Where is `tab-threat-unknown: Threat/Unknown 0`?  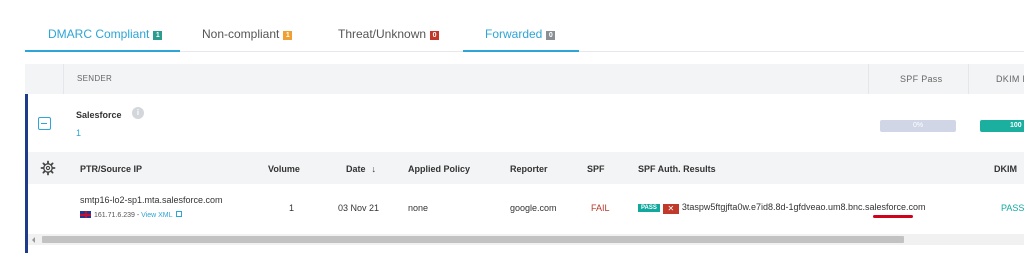 tab-threat-unknown: Threat/Unknown 0 is located at coordinates (386, 33).